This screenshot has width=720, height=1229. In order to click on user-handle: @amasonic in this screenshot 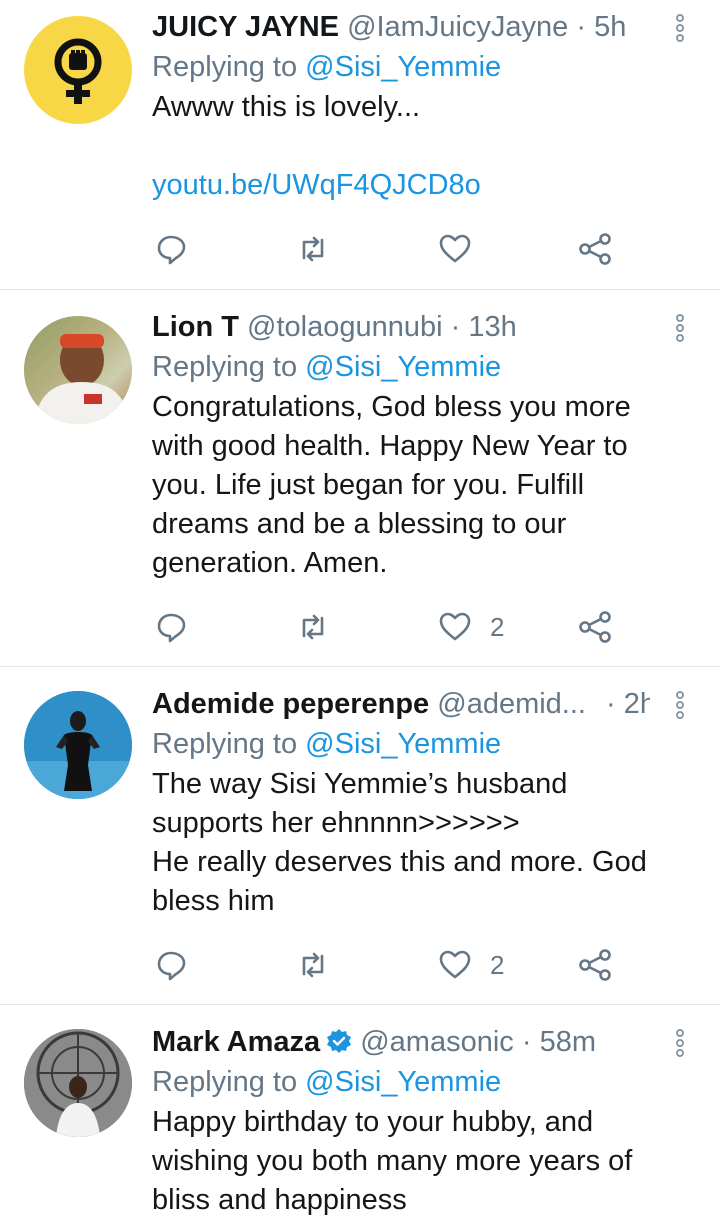, I will do `click(437, 1042)`.